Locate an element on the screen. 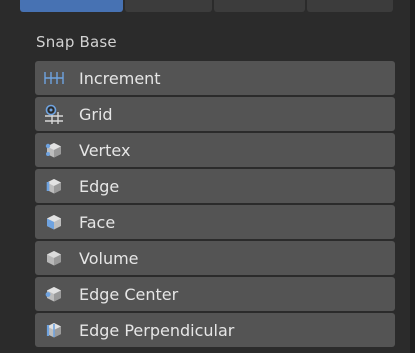 The image size is (415, 353). snap-option-label: Edge Center is located at coordinates (129, 294).